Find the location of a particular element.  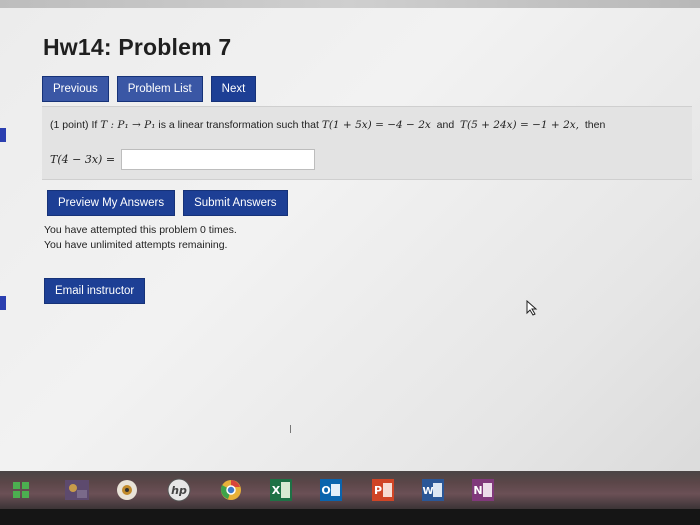

outlook-icon: O is located at coordinates (331, 490).